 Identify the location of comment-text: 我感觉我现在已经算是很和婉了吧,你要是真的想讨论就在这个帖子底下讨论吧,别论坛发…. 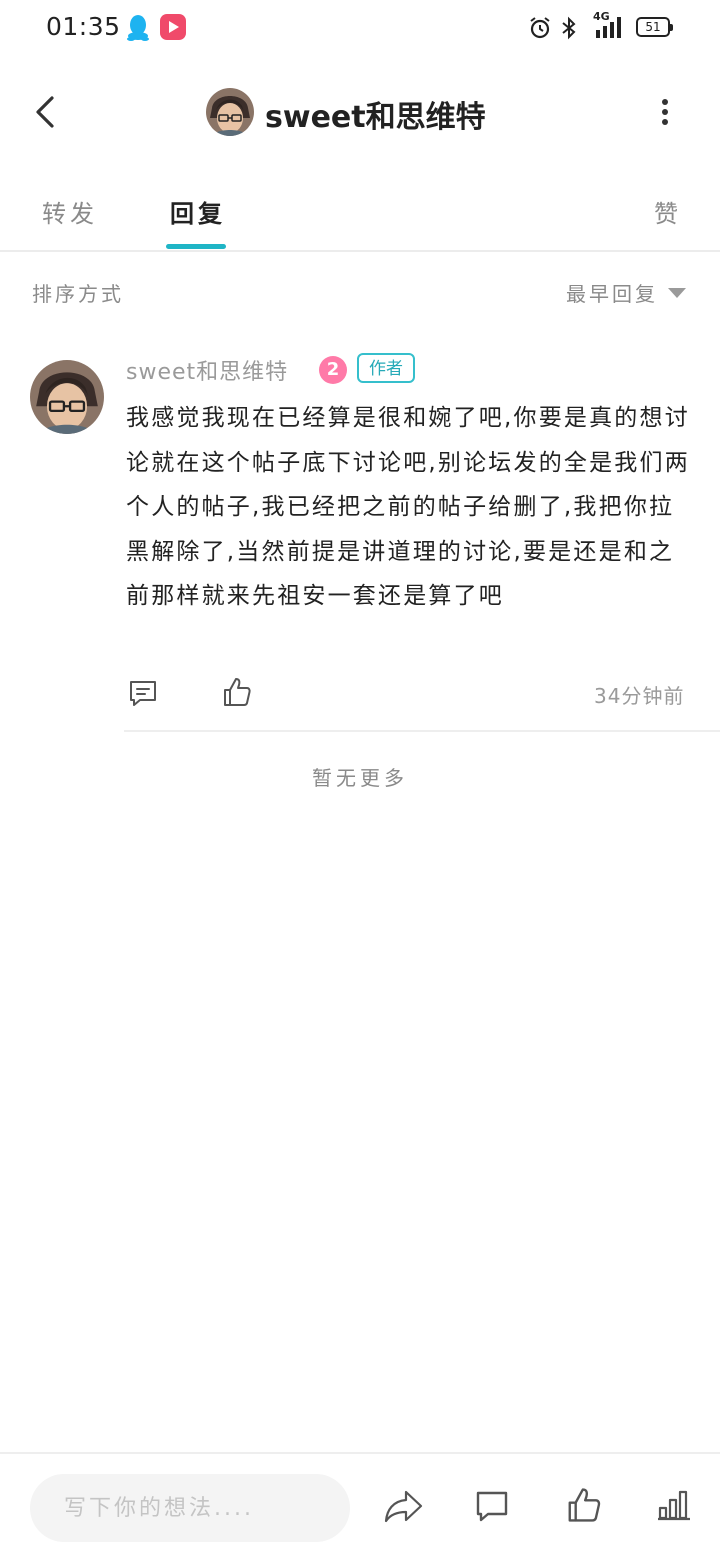
(408, 507).